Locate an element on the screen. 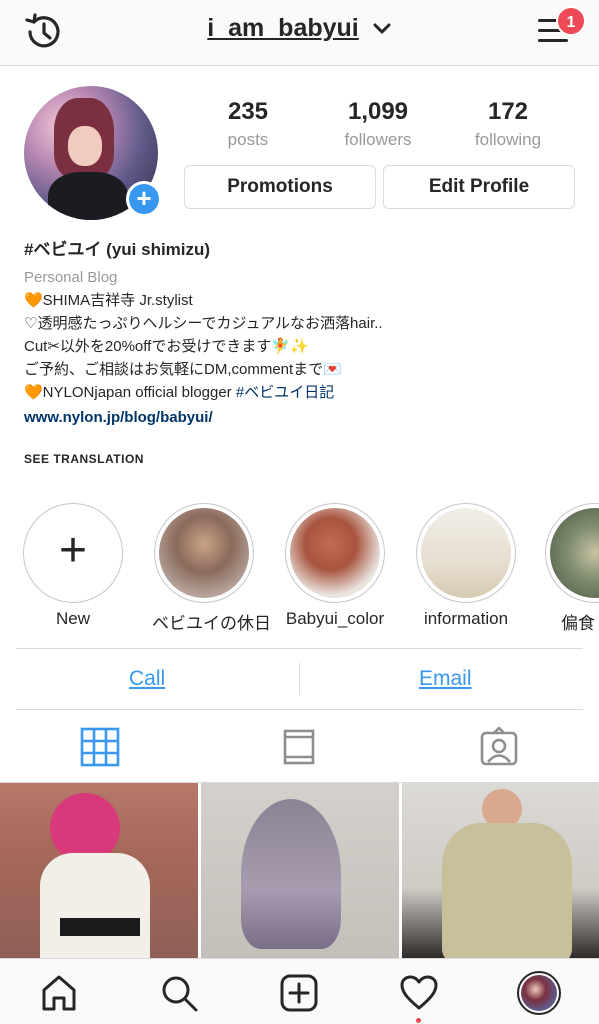 The image size is (599, 1024). highlight-item: information is located at coordinates (466, 566).